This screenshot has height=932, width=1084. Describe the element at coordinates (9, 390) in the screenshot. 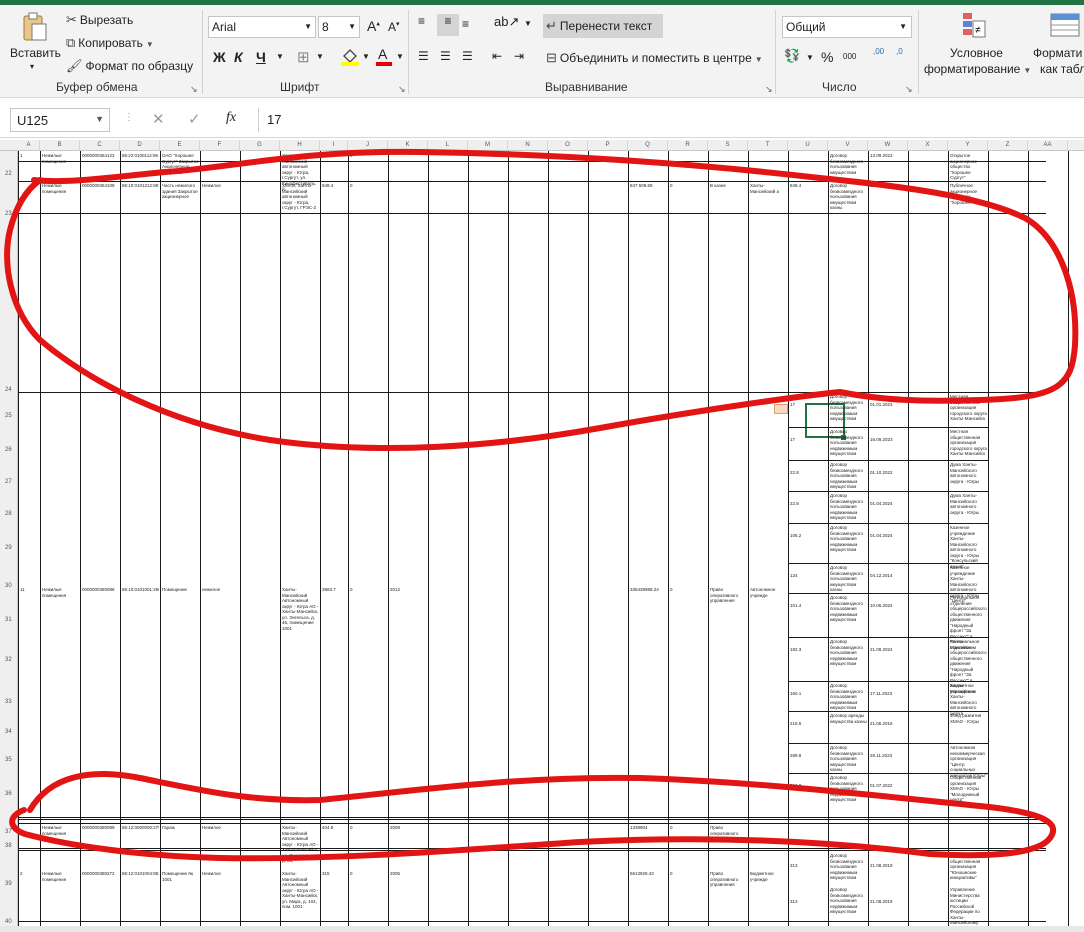

I see `row-header-24: 24` at that location.